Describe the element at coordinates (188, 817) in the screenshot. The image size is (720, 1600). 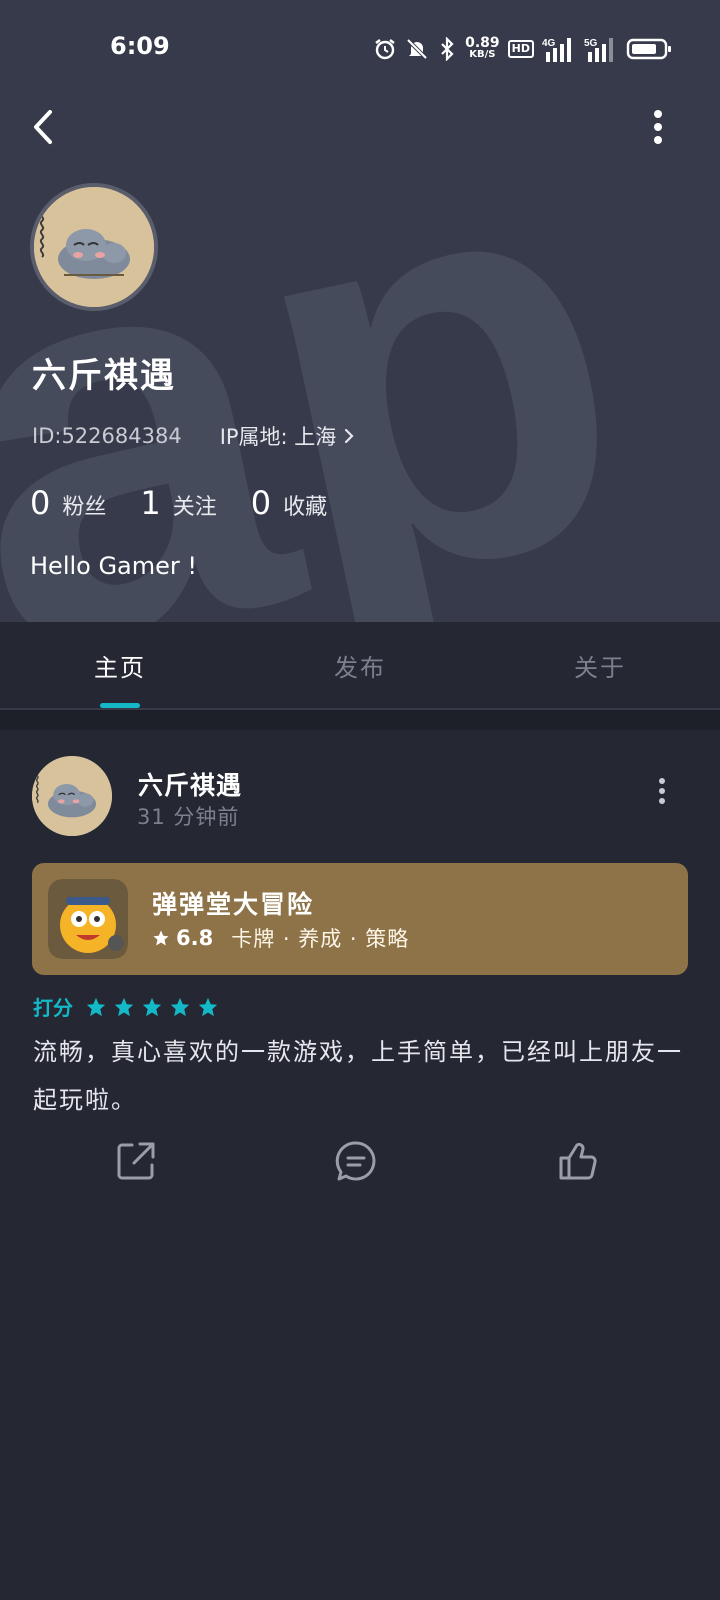
I see `post-time: 31 分钟前` at that location.